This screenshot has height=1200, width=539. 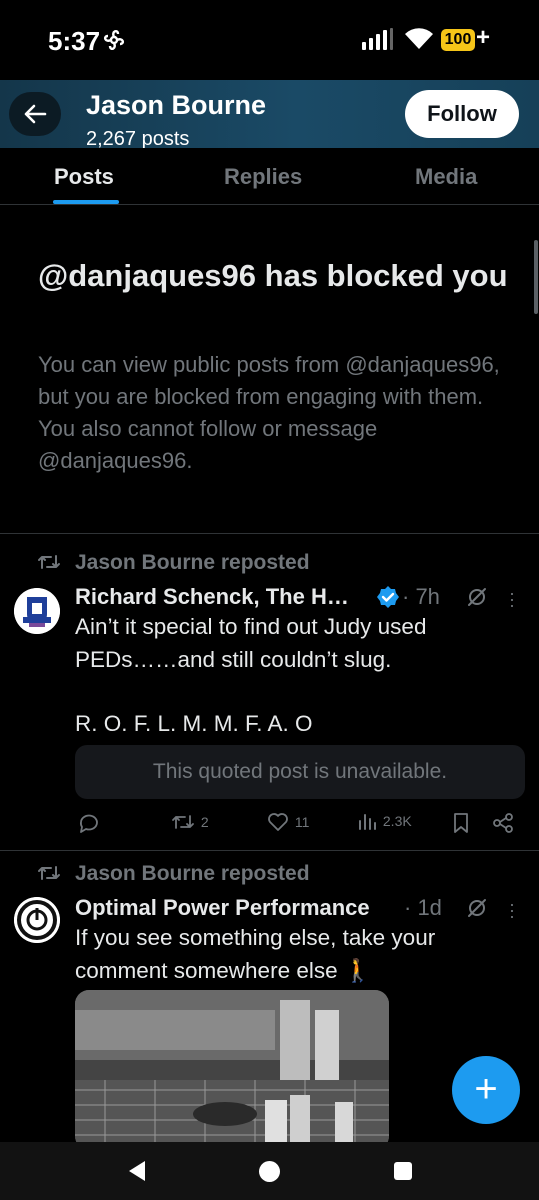 What do you see at coordinates (536, 277) in the screenshot?
I see `scrollbar` at bounding box center [536, 277].